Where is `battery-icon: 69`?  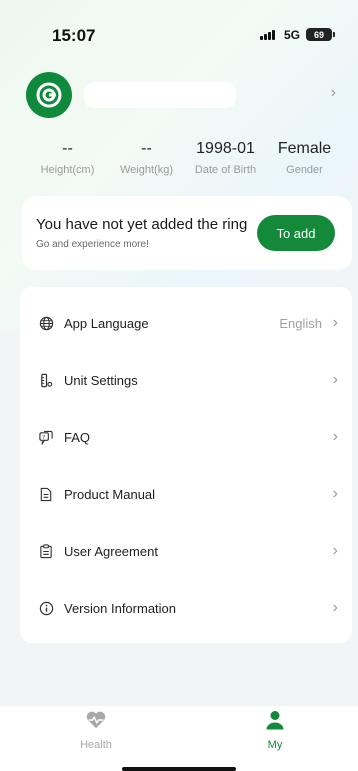 battery-icon: 69 is located at coordinates (320, 34).